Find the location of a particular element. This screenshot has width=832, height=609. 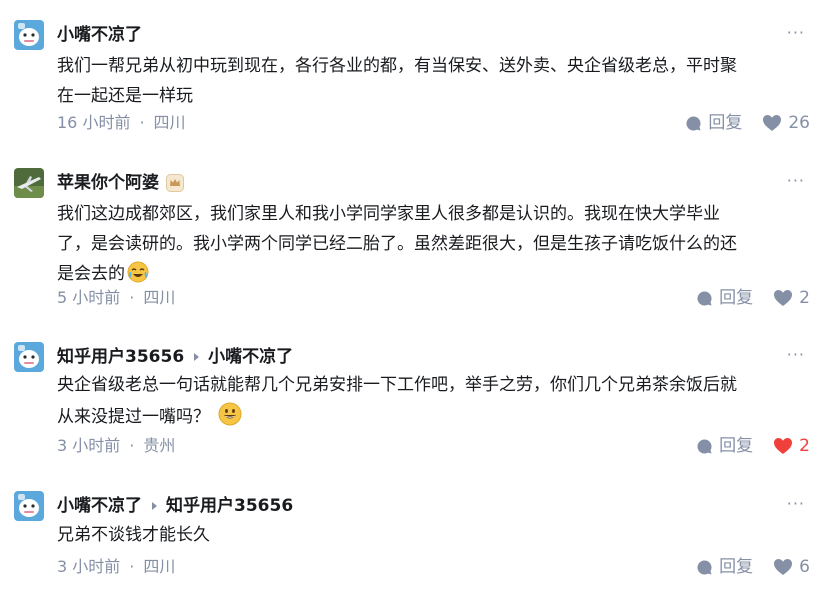

comment-header: 小嘴不凉了 知乎用户35656 is located at coordinates (175, 506).